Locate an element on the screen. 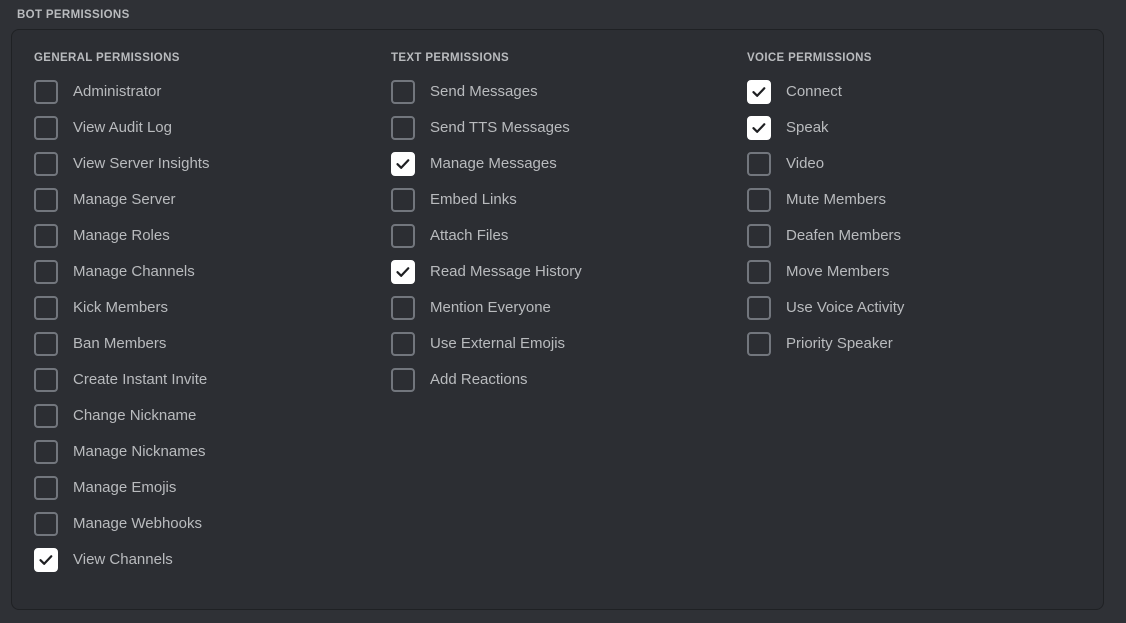  permission-label: Ban Members is located at coordinates (120, 343).